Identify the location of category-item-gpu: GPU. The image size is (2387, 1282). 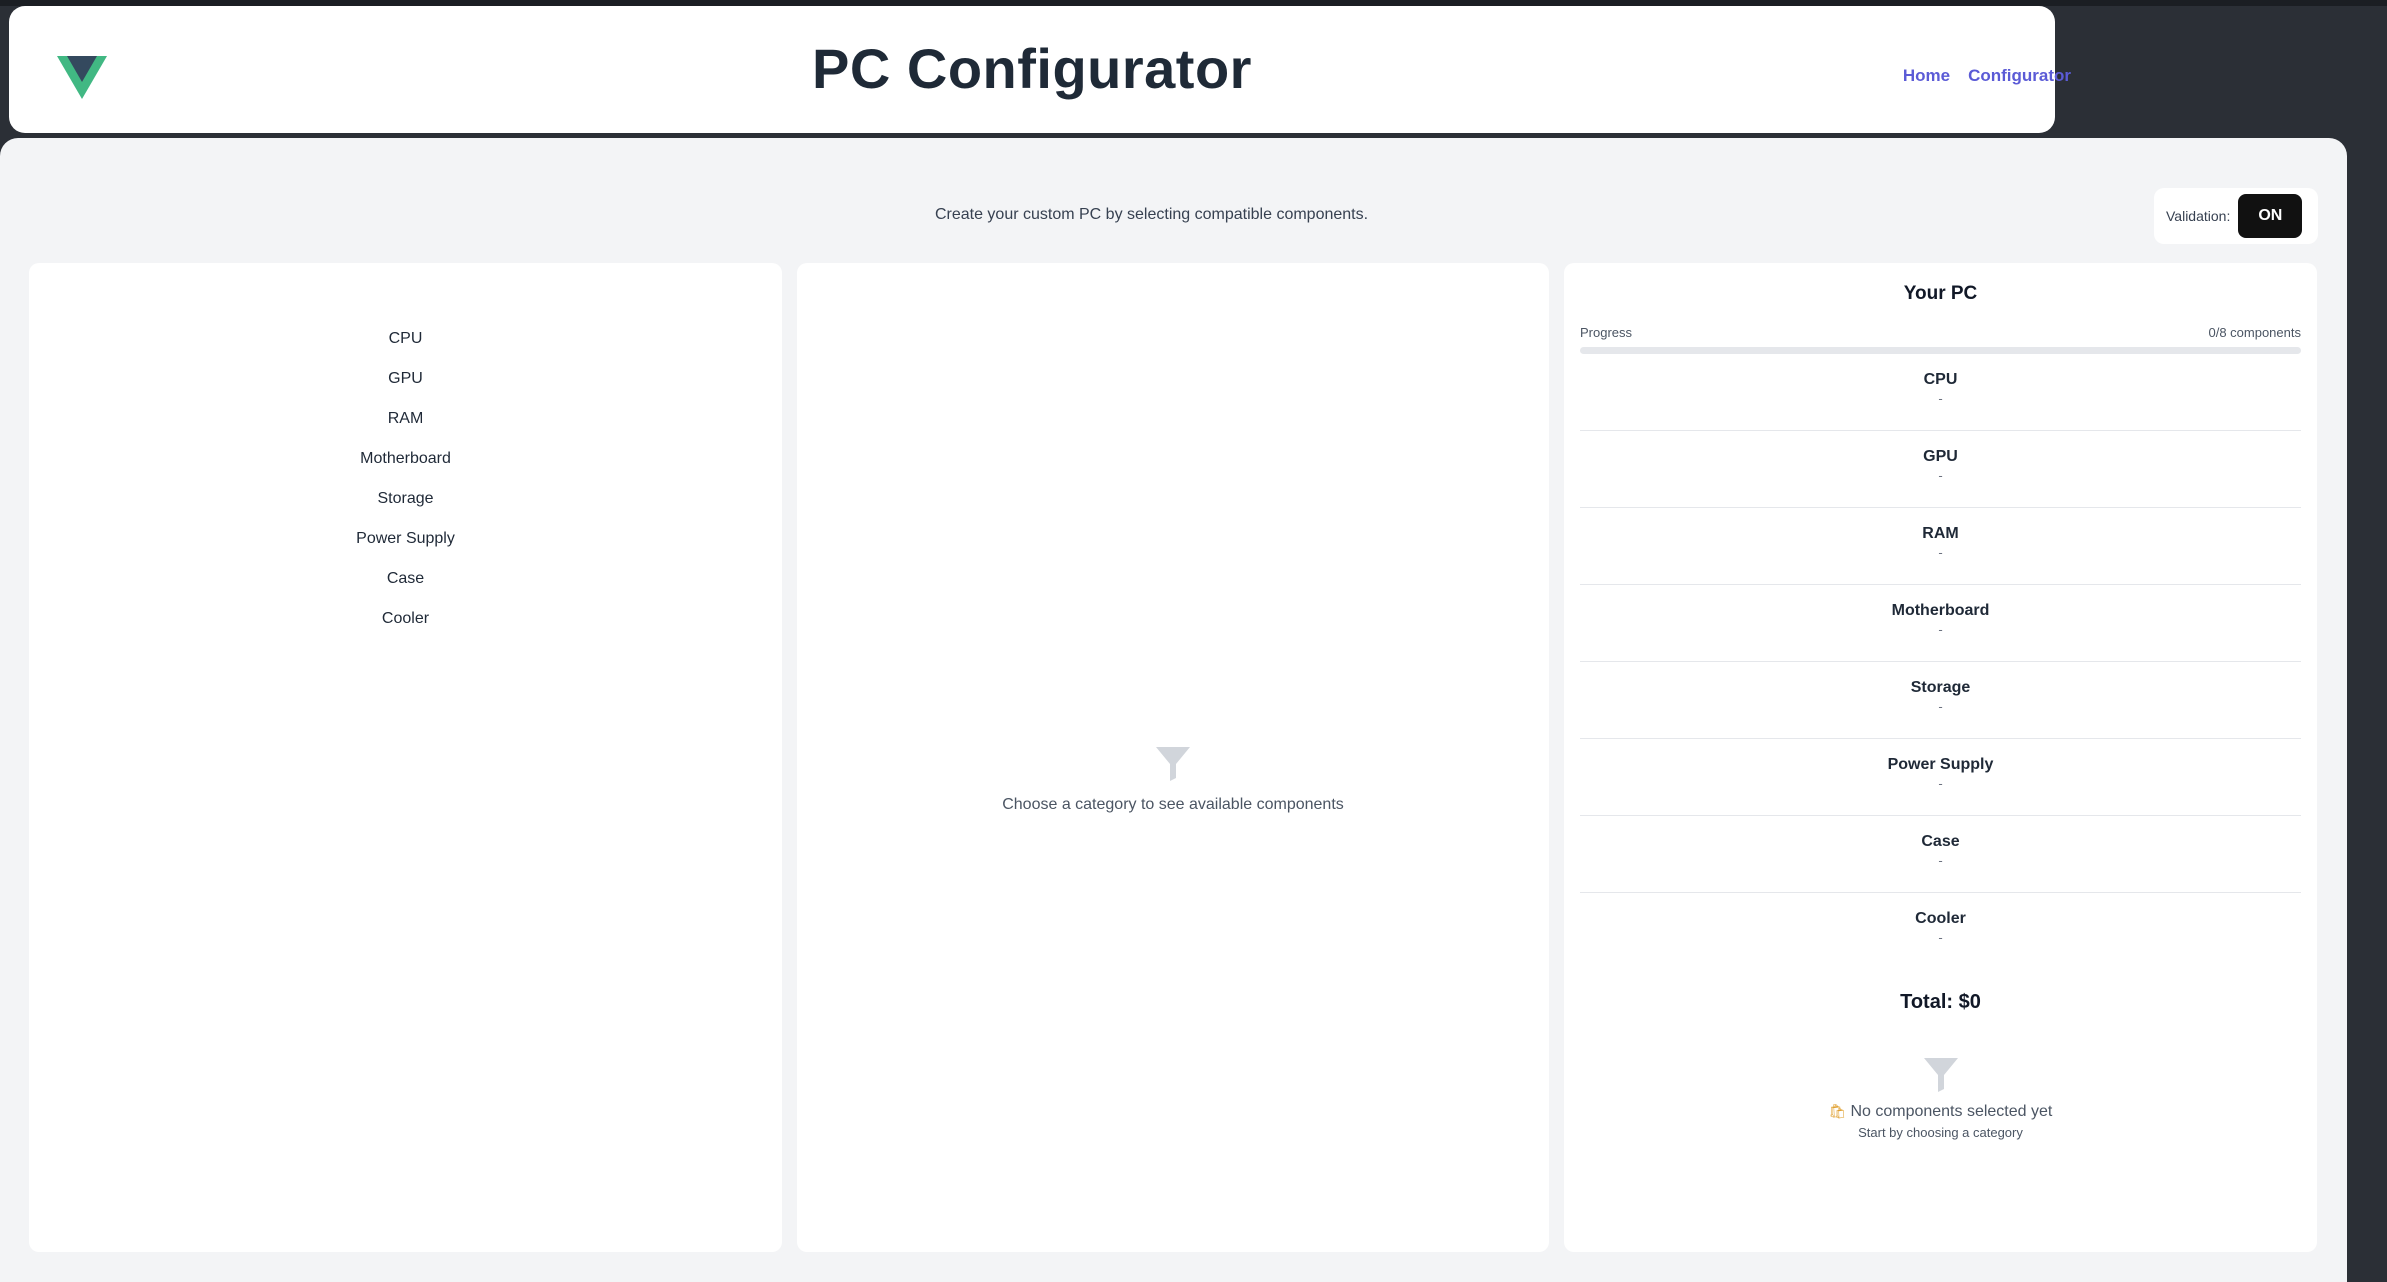
(405, 379).